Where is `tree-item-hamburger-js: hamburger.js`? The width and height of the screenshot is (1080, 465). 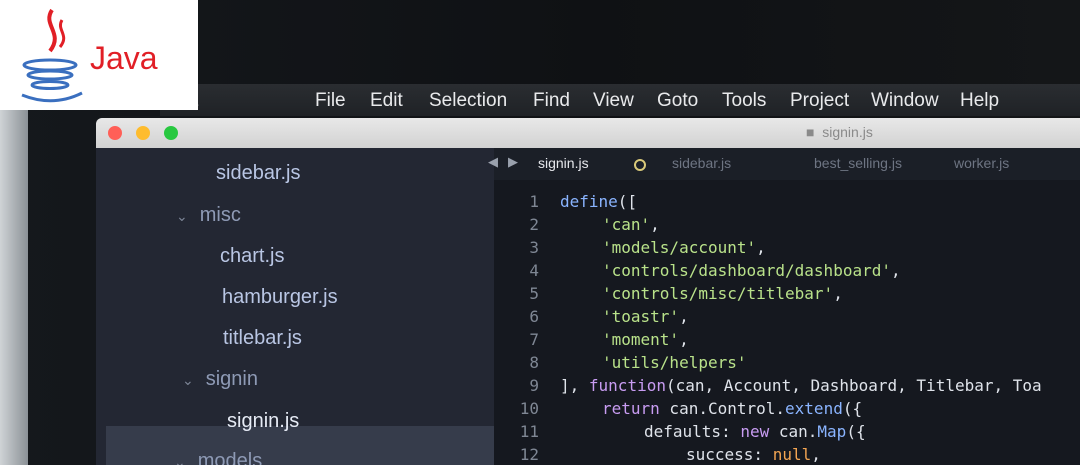 tree-item-hamburger-js: hamburger.js is located at coordinates (280, 297).